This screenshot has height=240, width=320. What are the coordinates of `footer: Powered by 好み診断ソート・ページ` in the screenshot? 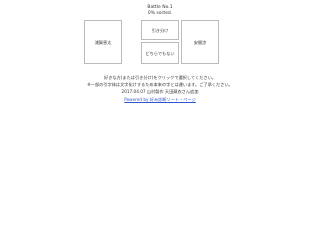 It's located at (160, 99).